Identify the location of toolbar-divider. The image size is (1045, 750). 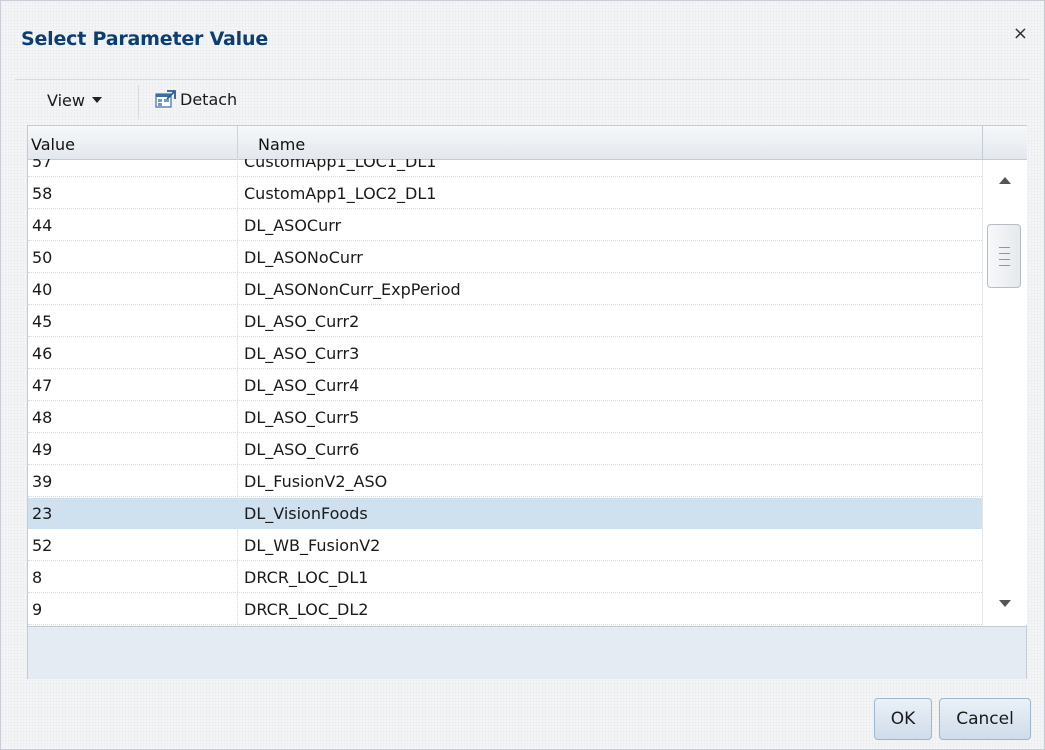
(138, 102).